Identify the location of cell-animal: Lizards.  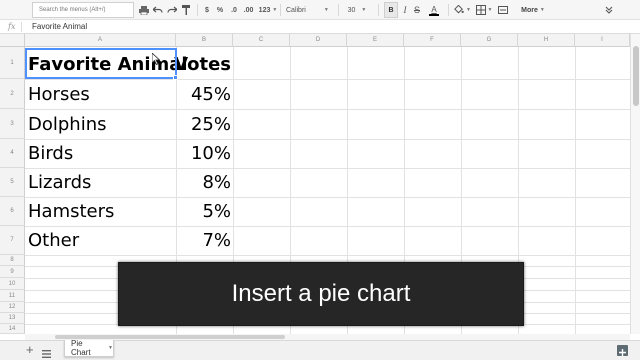
(59, 182).